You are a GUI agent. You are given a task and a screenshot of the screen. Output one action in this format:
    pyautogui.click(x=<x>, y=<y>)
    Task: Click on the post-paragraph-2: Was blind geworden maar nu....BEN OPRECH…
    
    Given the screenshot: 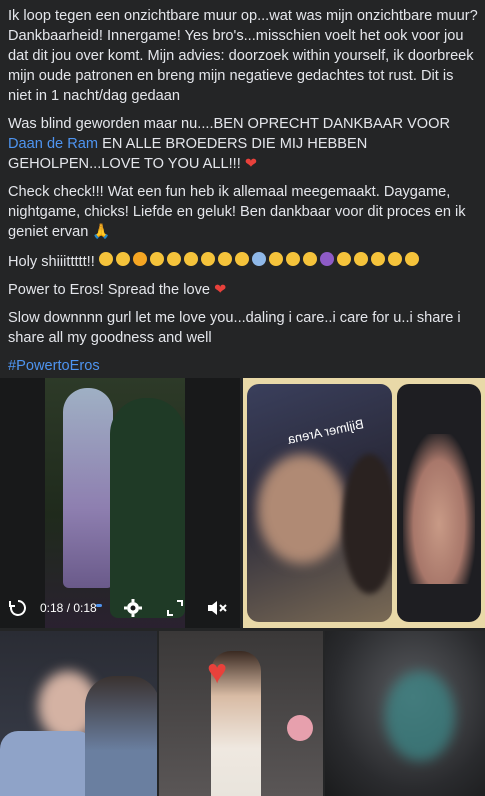 What is the action you would take?
    pyautogui.click(x=229, y=144)
    